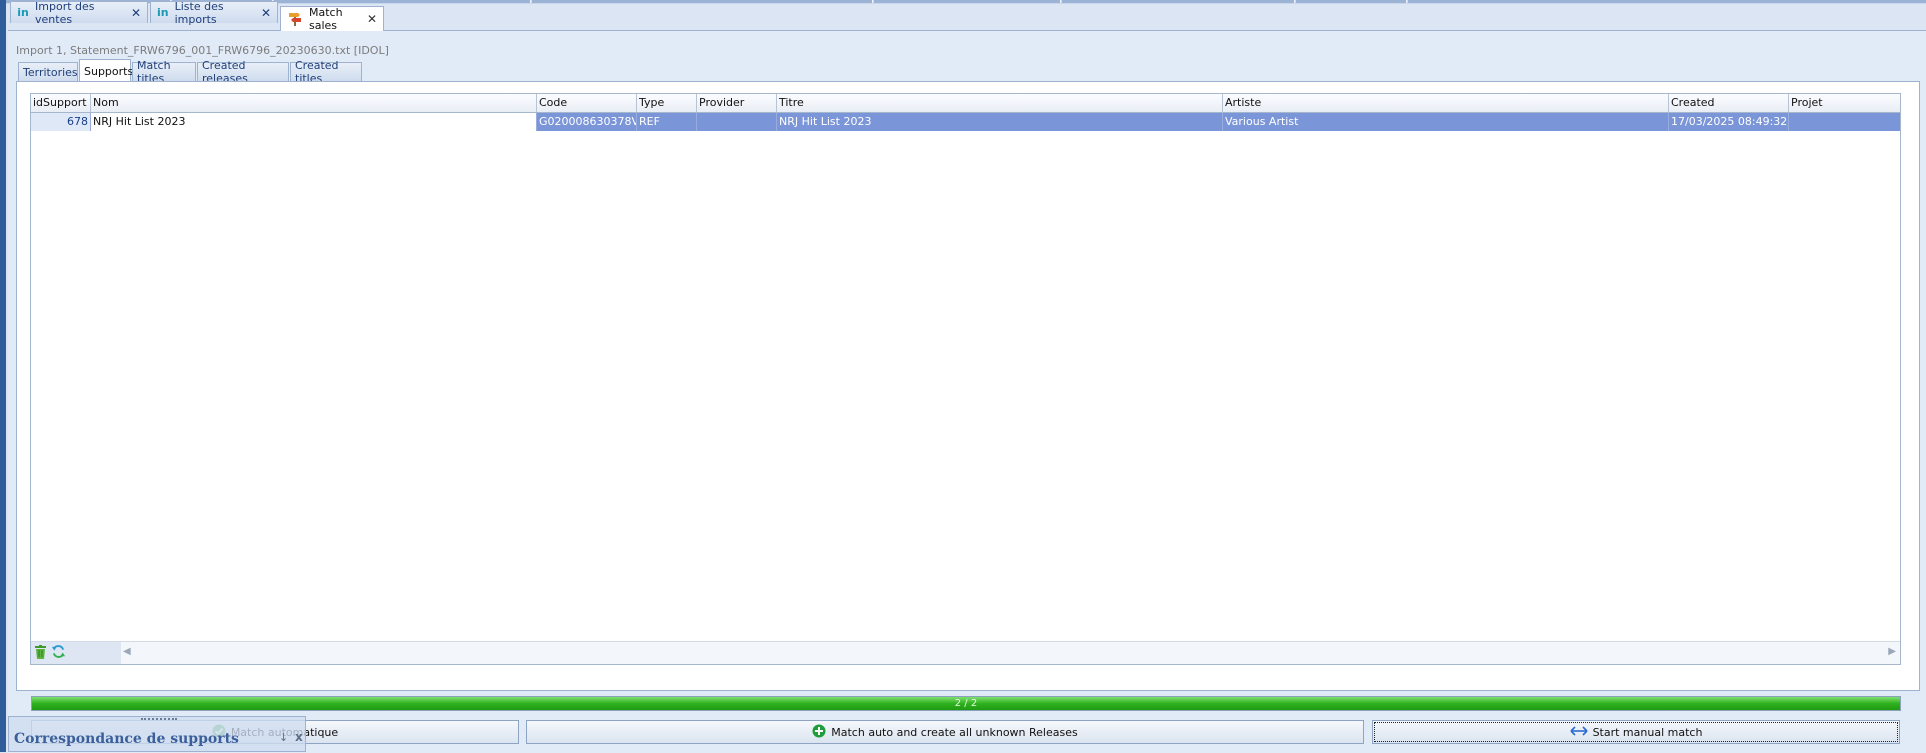 The height and width of the screenshot is (753, 1926). Describe the element at coordinates (40, 653) in the screenshot. I see `trash-icon` at that location.